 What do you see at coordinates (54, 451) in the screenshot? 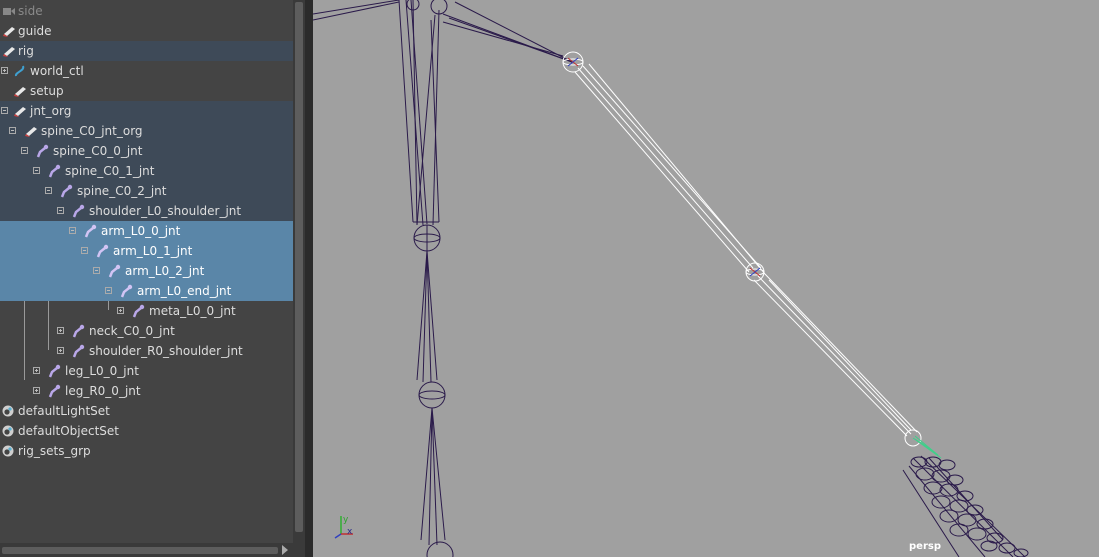
I see `outliner-item-label: rig_sets_grp` at bounding box center [54, 451].